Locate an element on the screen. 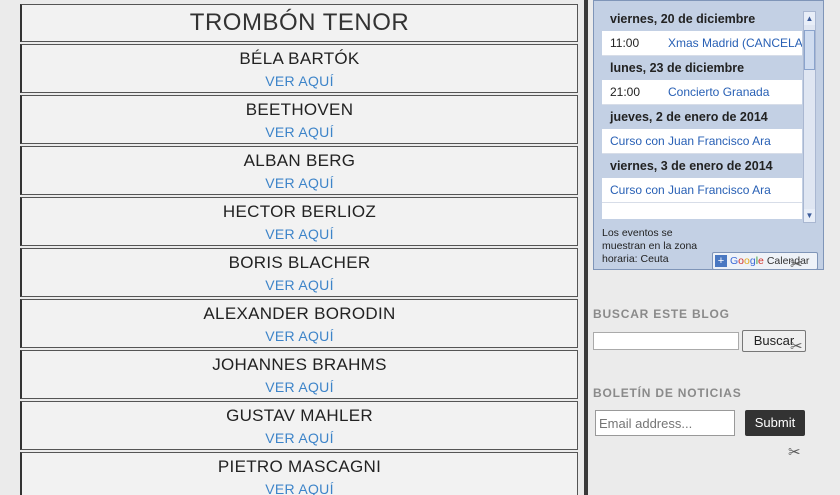 The width and height of the screenshot is (840, 495). search-section-title: BUSCAR ESTE BLOG is located at coordinates (661, 314).